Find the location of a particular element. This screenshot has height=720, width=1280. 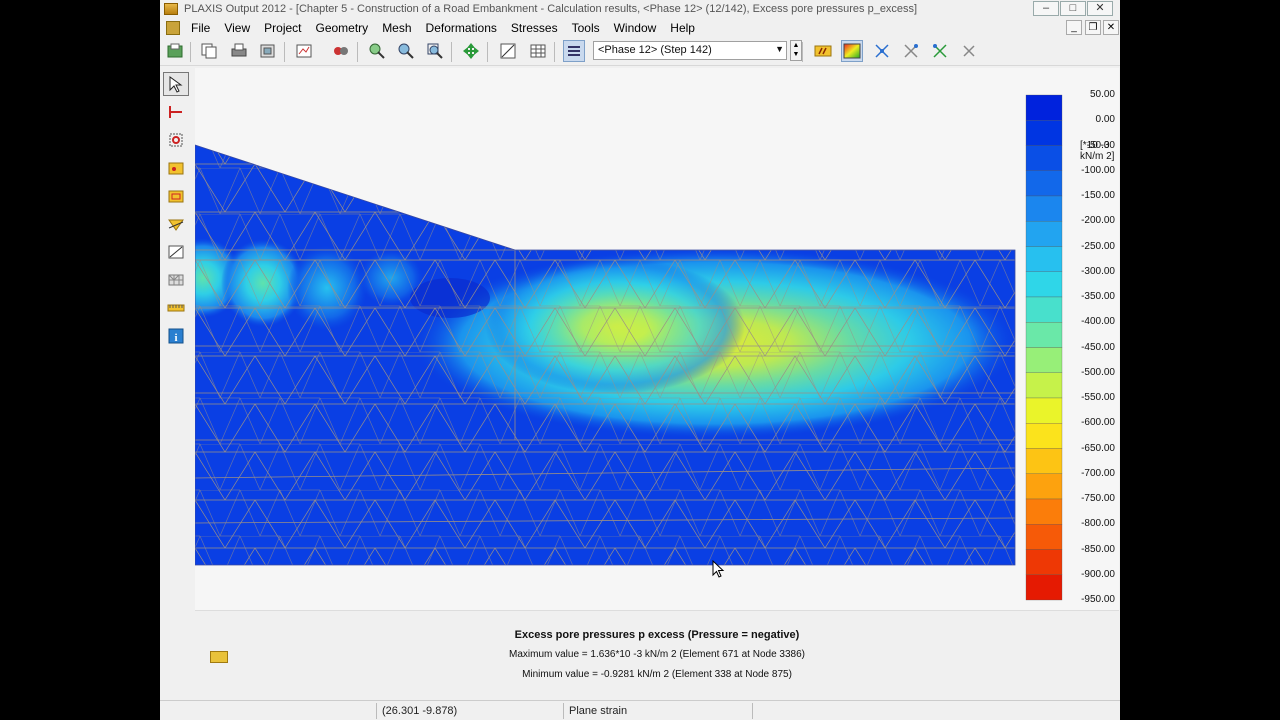

step-spinner: ▲ ▼ is located at coordinates (796, 50).